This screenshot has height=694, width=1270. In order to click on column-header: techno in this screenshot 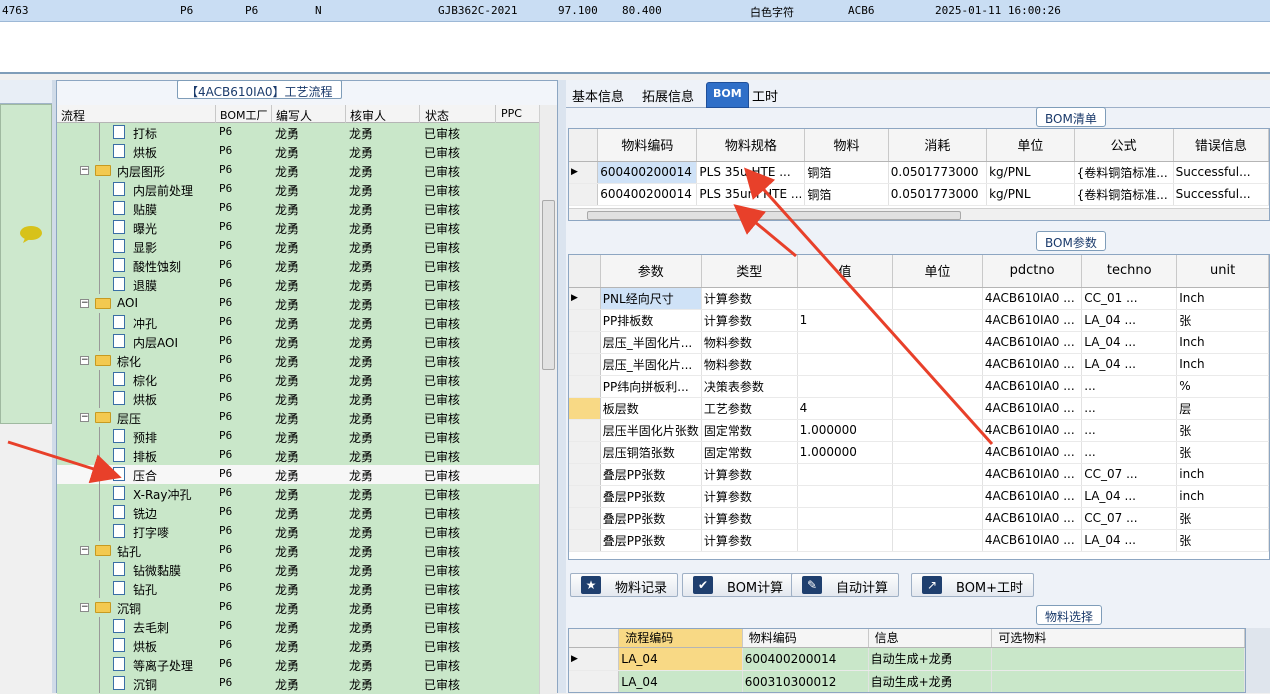, I will do `click(1129, 271)`.